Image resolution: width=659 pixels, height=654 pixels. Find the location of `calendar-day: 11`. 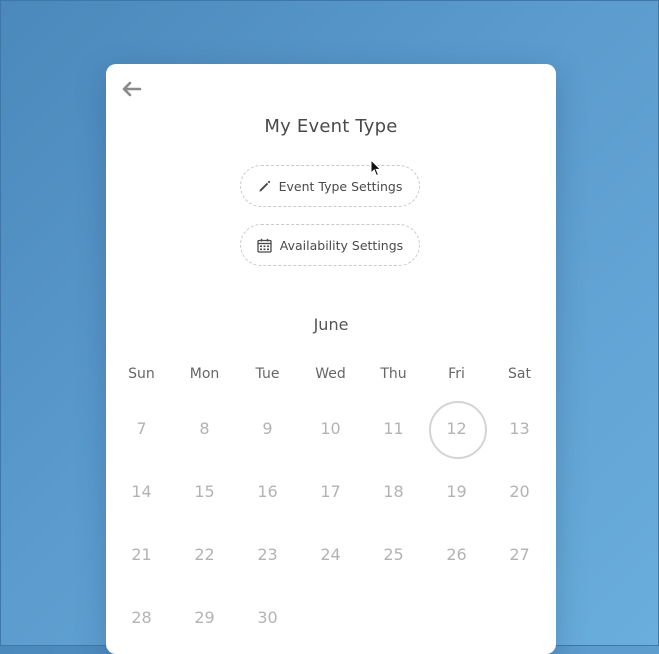

calendar-day: 11 is located at coordinates (393, 429).